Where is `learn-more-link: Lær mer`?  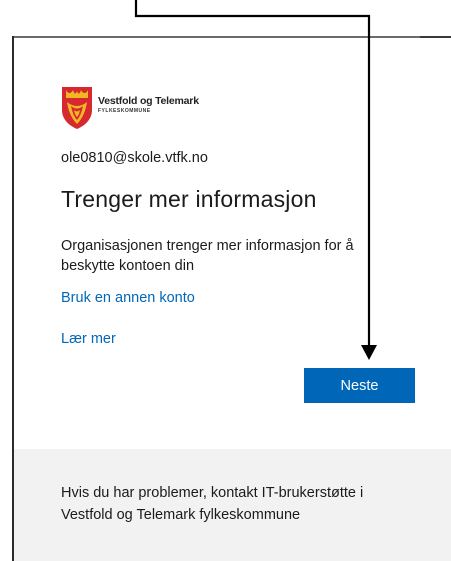 learn-more-link: Lær mer is located at coordinates (88, 339).